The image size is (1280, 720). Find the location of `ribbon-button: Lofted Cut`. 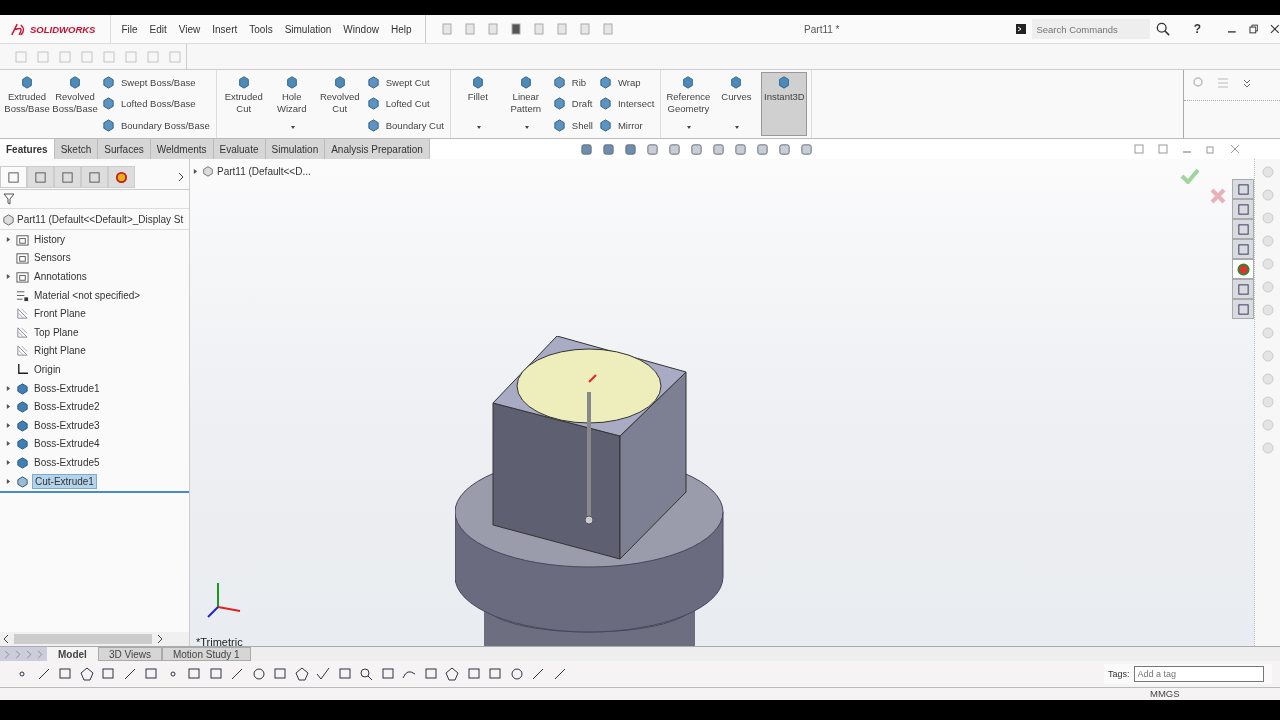

ribbon-button: Lofted Cut is located at coordinates (405, 104).